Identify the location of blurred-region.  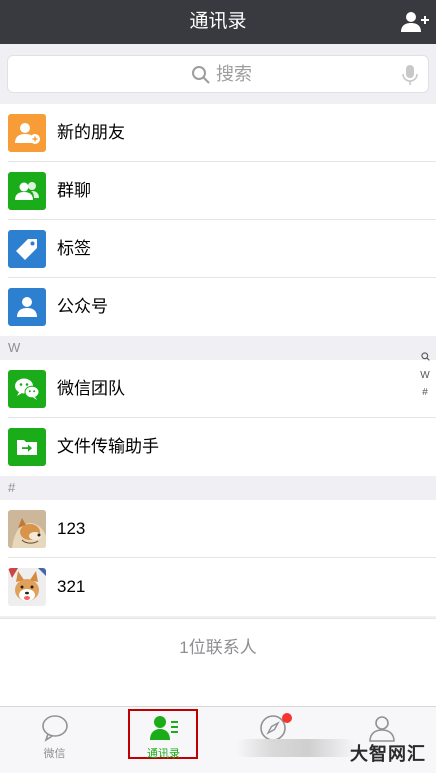
(296, 748).